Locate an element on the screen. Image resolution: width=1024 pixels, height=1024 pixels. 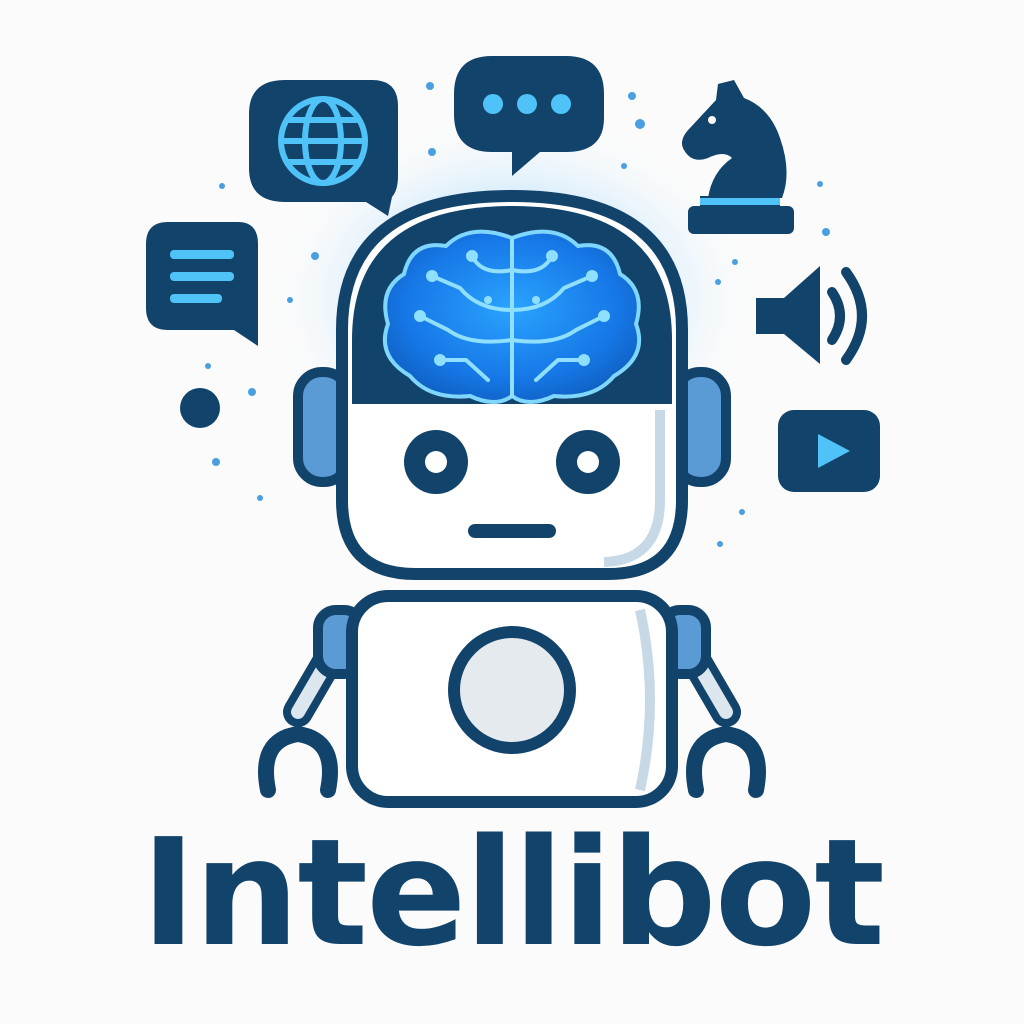
chess-knight-icon is located at coordinates (738, 157).